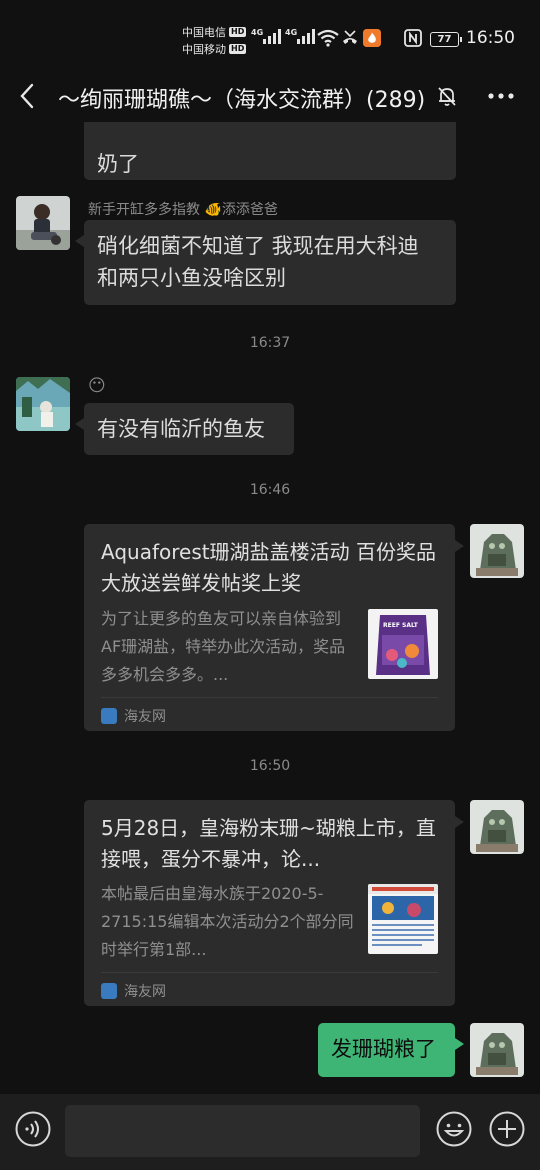 This screenshot has width=540, height=1170. I want to click on chat-title: ～绚丽珊瑚礁～（海水交流群）(289), so click(241, 98).